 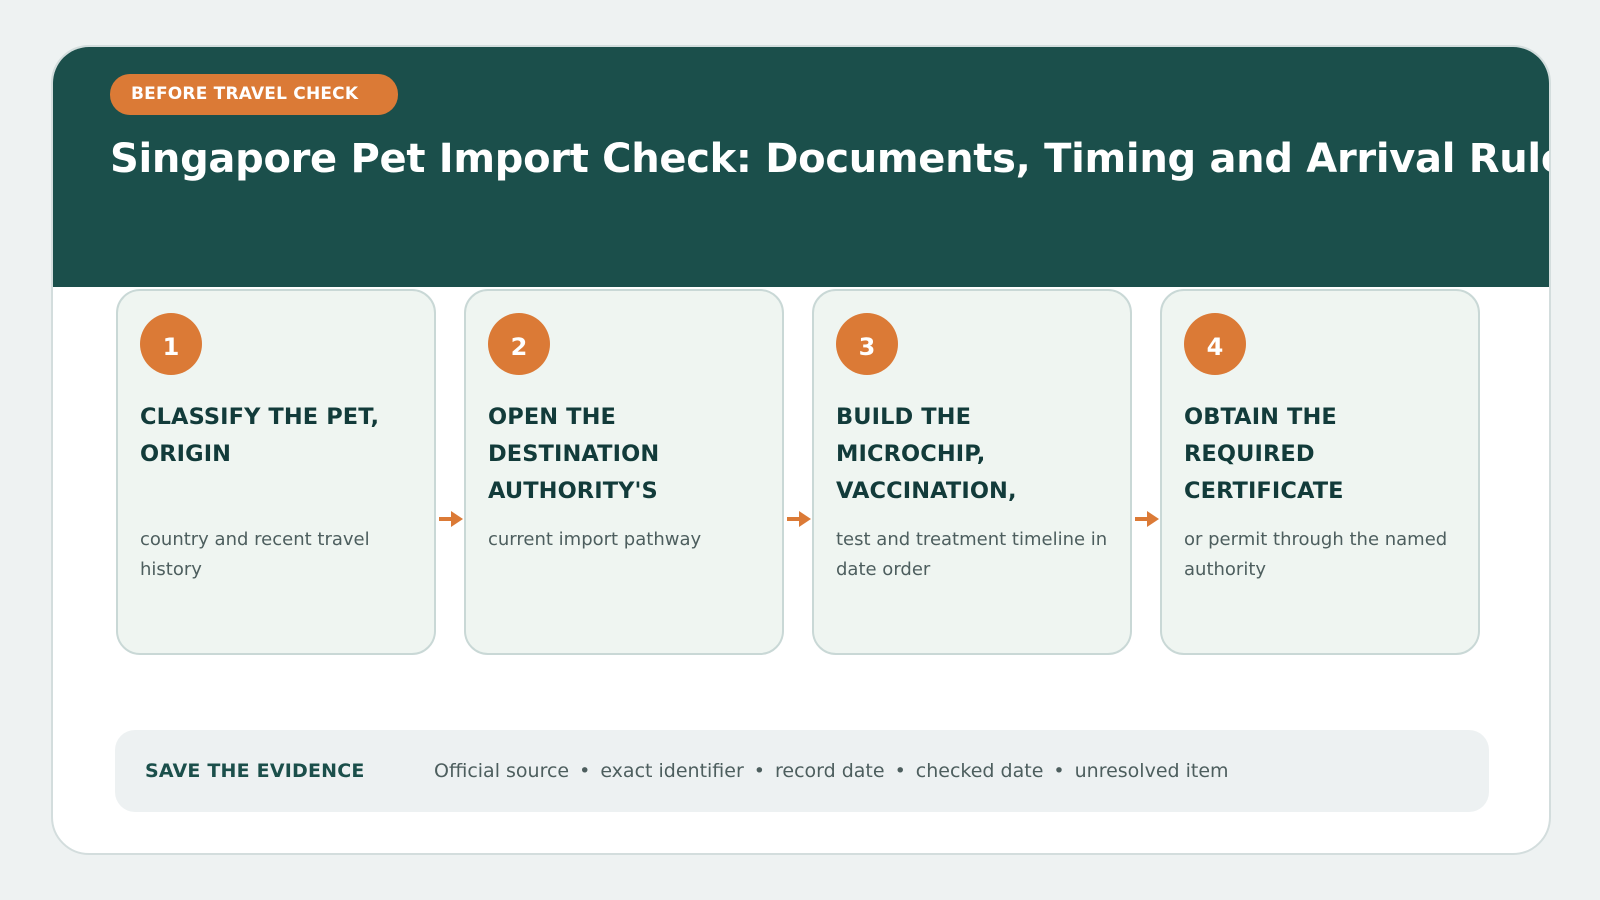 I want to click on evidence-item: unresolved item, so click(x=1151, y=771).